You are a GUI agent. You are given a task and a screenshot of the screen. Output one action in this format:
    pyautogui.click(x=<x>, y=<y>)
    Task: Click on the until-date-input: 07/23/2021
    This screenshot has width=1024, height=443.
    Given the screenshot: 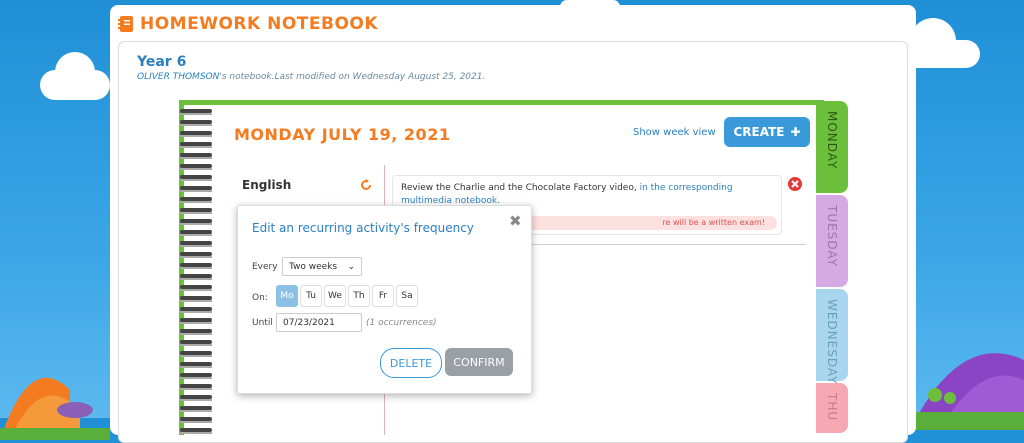 What is the action you would take?
    pyautogui.click(x=319, y=322)
    